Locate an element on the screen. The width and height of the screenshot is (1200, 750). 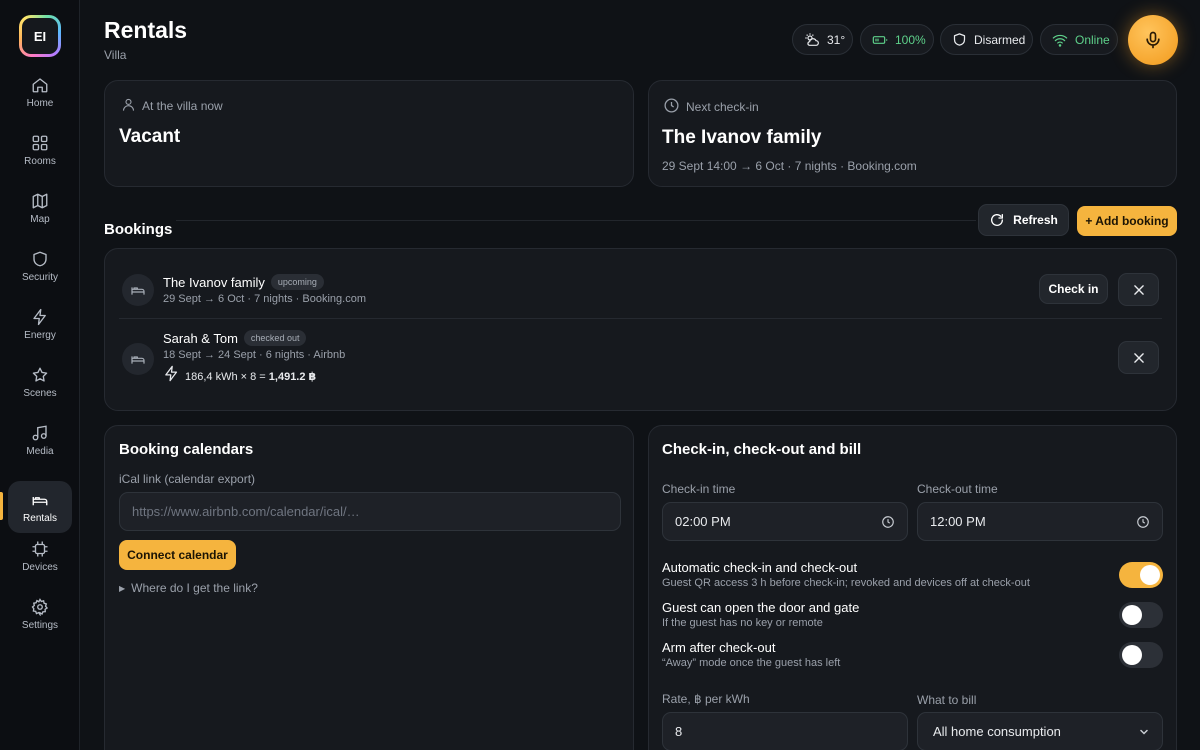
weather-pill: 31° is located at coordinates (822, 39).